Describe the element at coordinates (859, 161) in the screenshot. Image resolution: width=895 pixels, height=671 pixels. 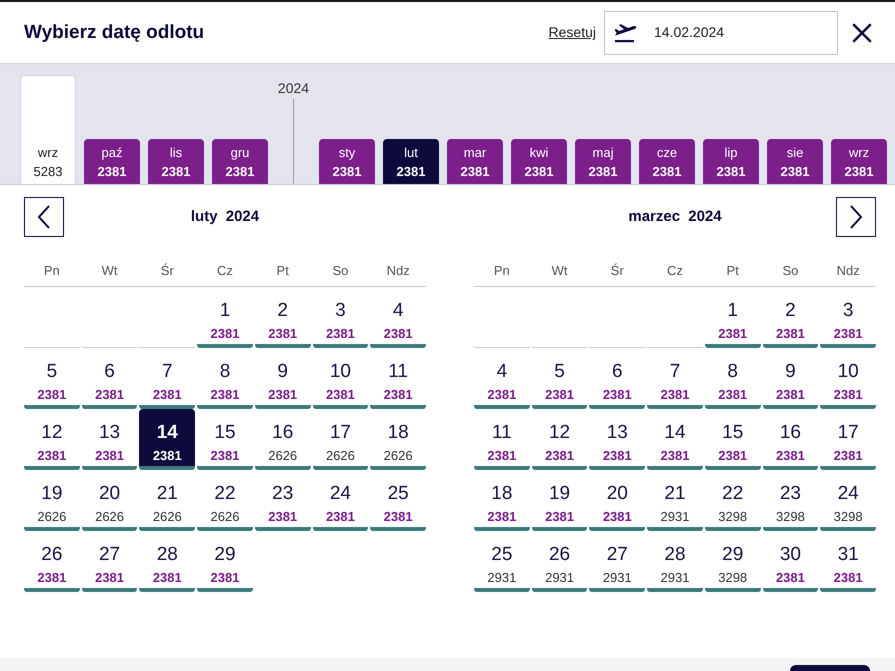
I see `month-tab: wrz 2381` at that location.